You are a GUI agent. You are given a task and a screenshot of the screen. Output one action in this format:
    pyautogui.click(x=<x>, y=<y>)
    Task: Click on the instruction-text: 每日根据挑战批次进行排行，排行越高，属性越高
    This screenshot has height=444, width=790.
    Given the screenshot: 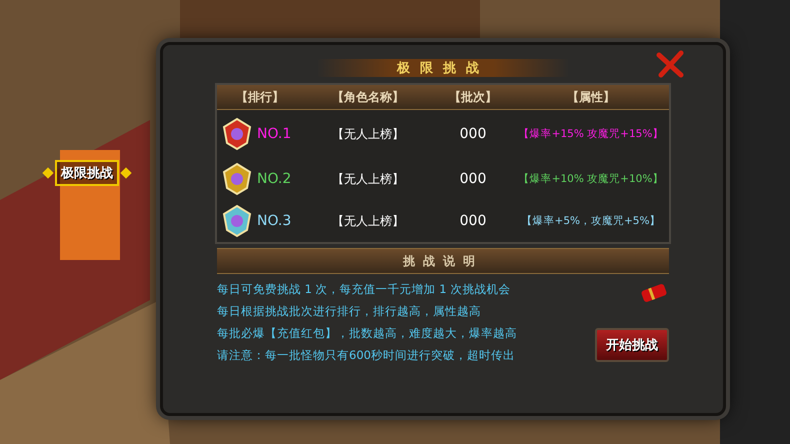 What is the action you would take?
    pyautogui.click(x=349, y=311)
    